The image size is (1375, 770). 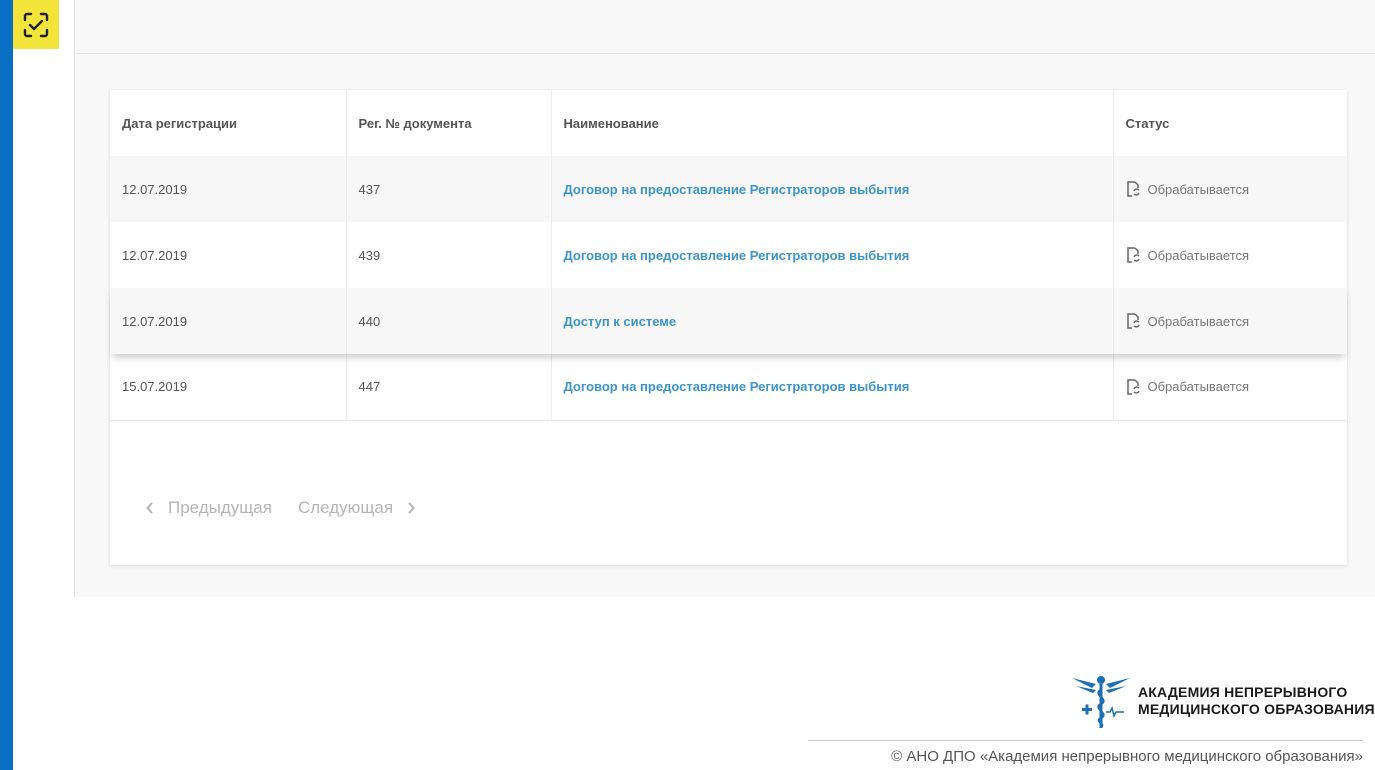 I want to click on header-status: Статус, so click(x=1230, y=123).